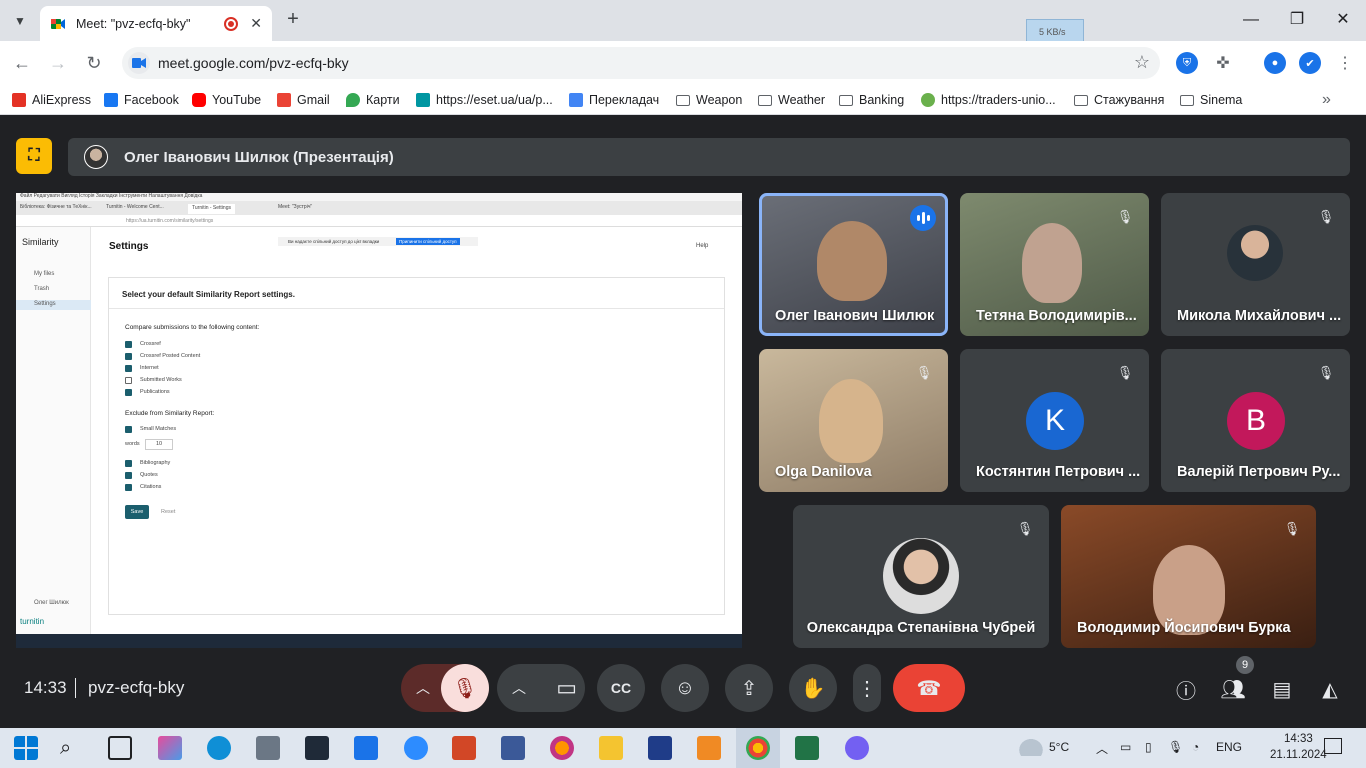 The height and width of the screenshot is (768, 1366). I want to click on excel-icon, so click(807, 748).